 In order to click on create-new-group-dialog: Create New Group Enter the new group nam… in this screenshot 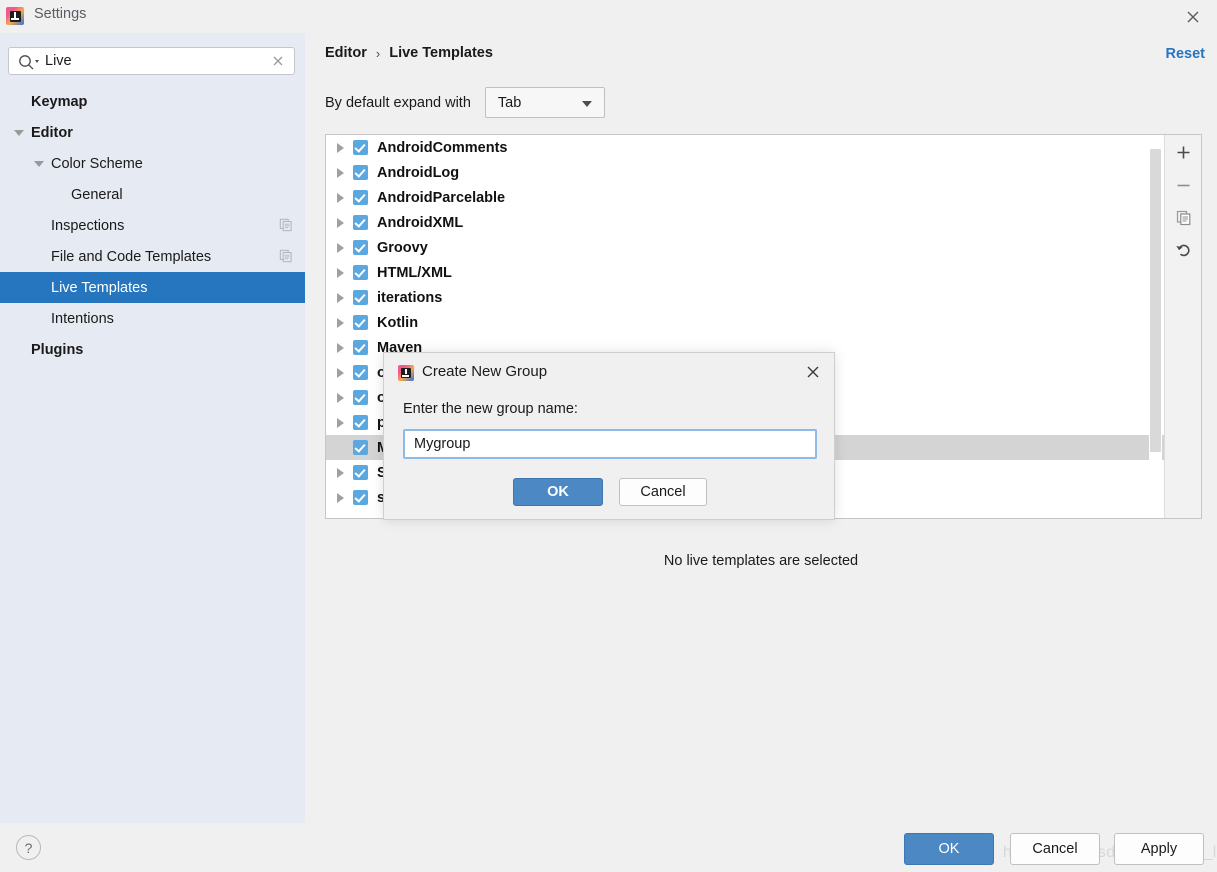, I will do `click(609, 436)`.